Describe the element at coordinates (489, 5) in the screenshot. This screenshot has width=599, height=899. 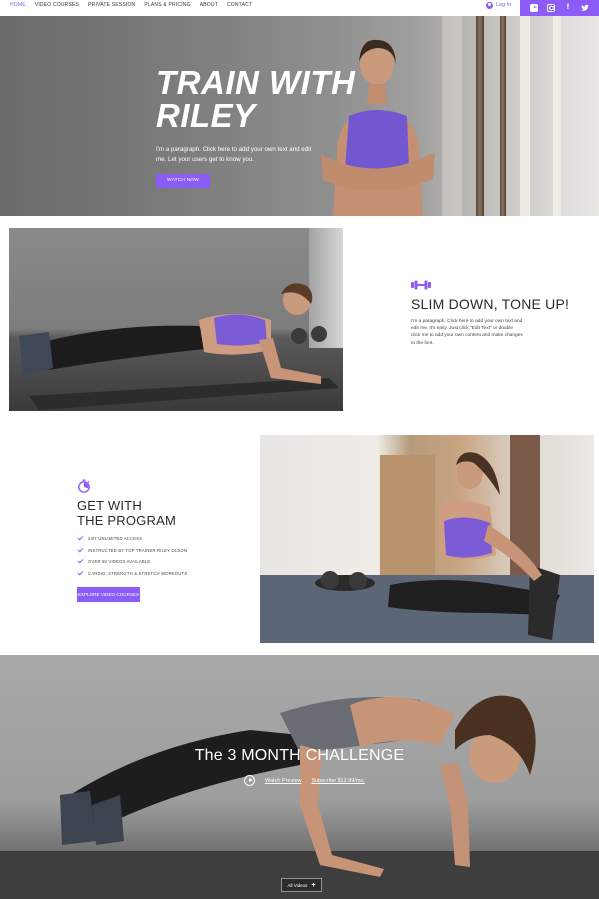
I see `user-avatar-icon` at that location.